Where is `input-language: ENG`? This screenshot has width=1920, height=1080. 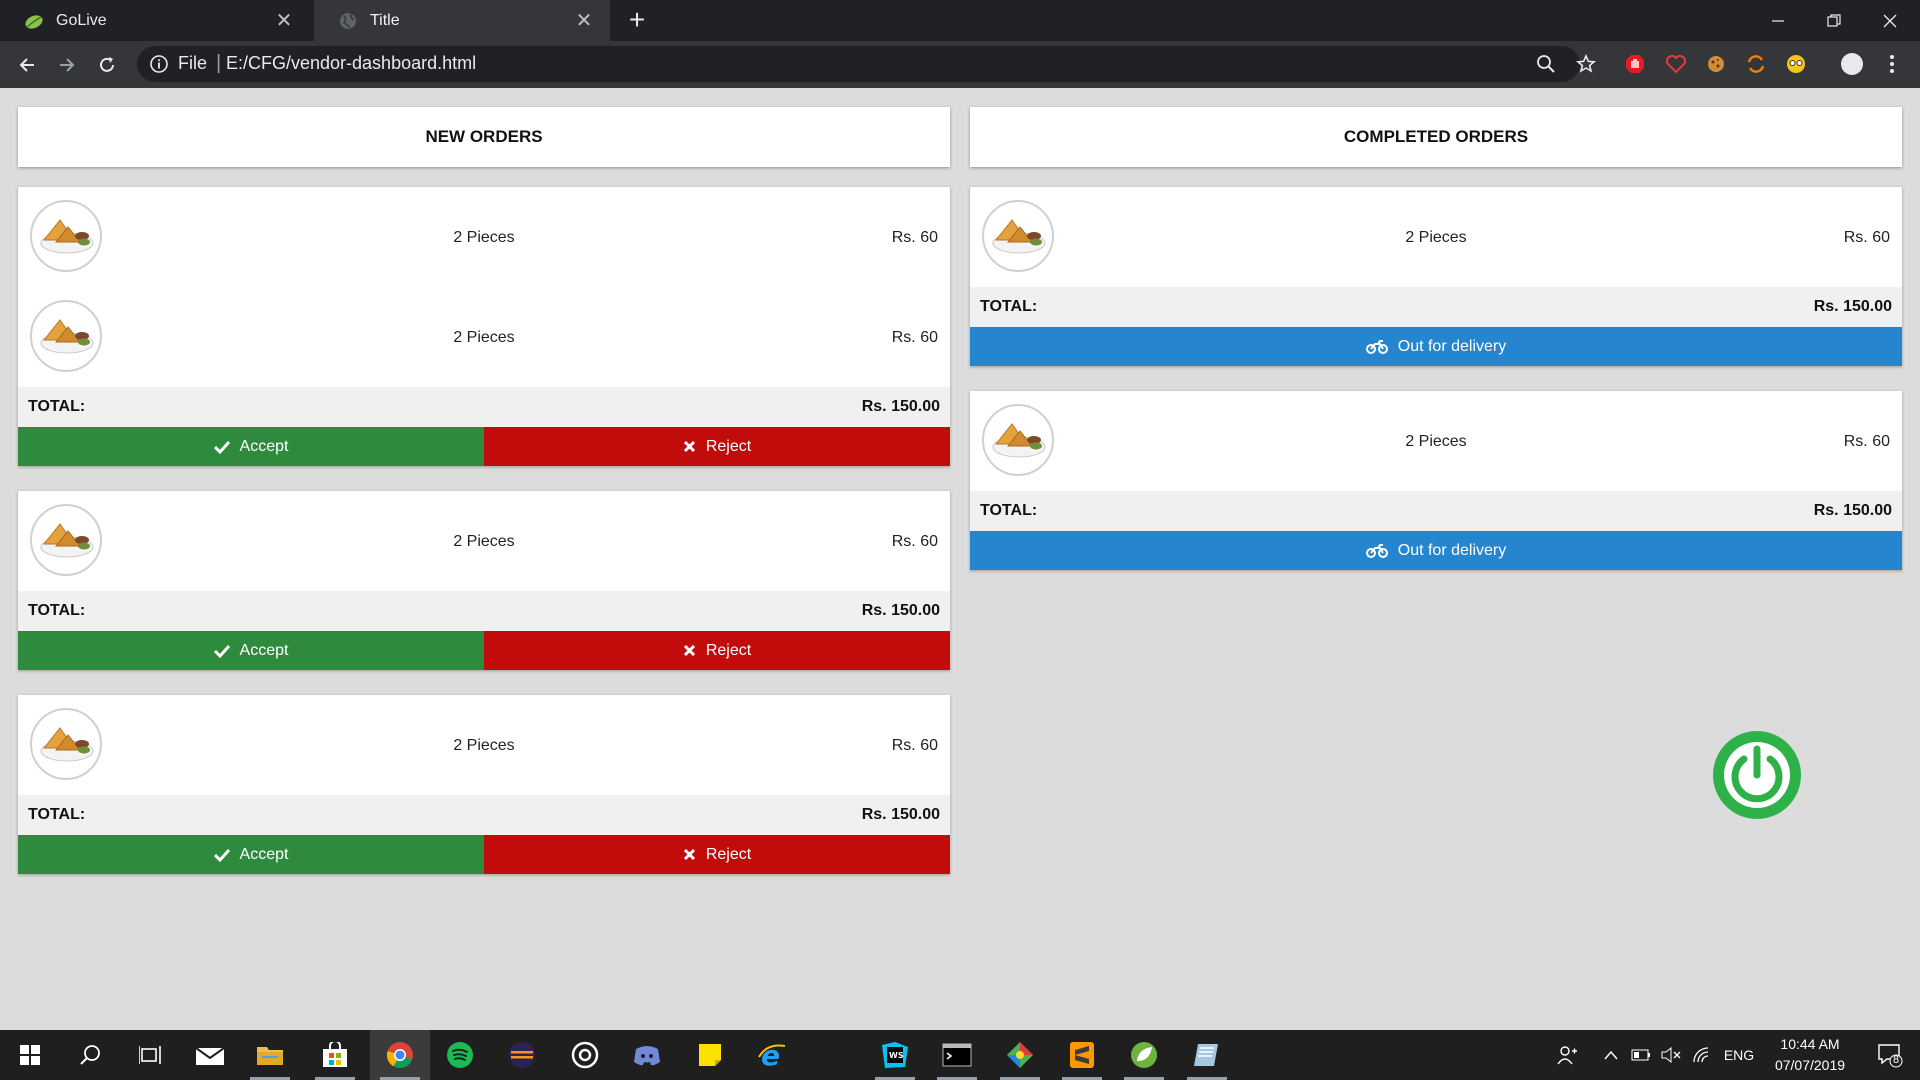 input-language: ENG is located at coordinates (1739, 1055).